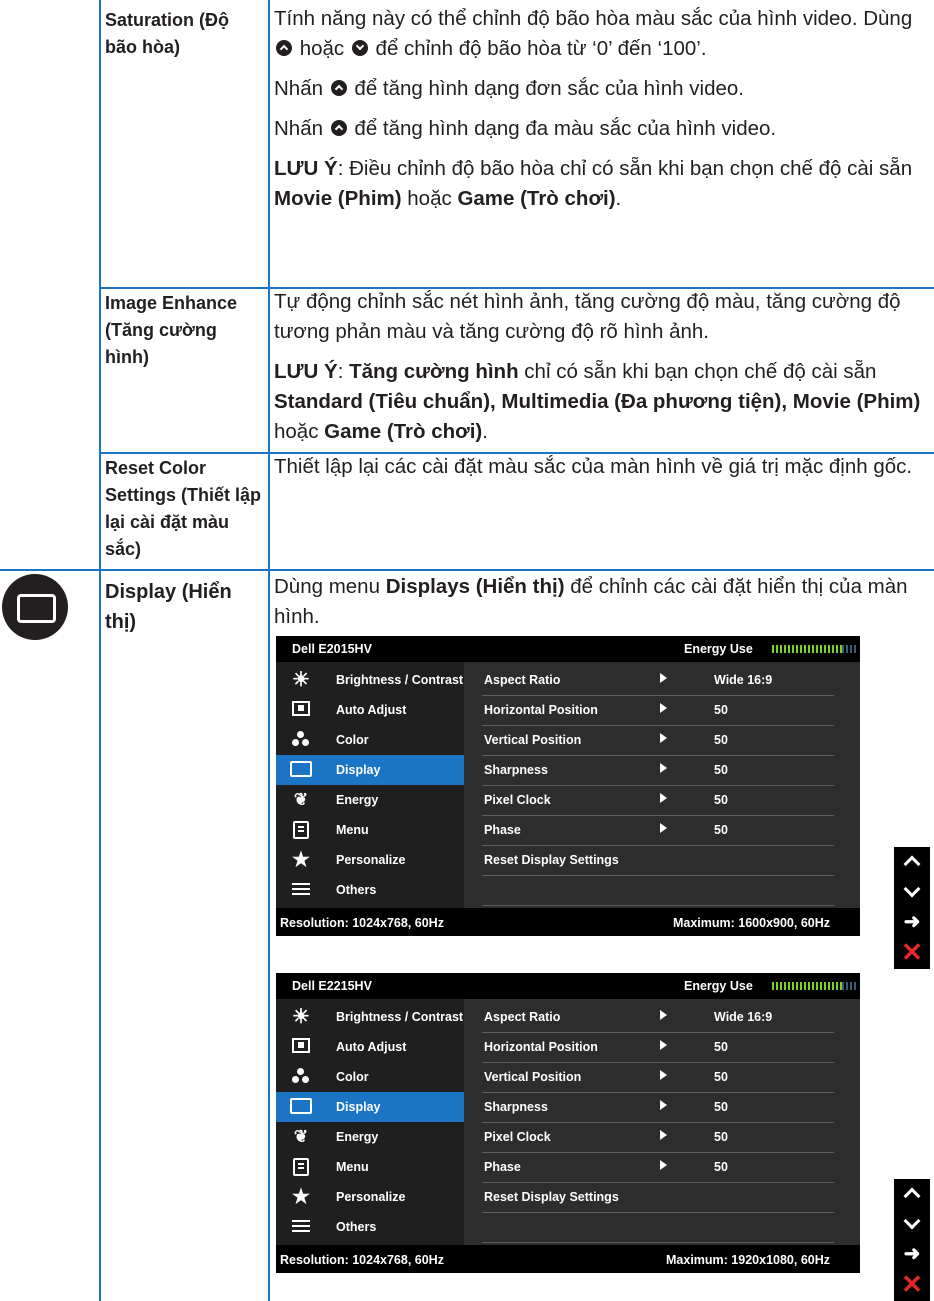 The height and width of the screenshot is (1301, 934). Describe the element at coordinates (358, 770) in the screenshot. I see `osd-menu-label: Display` at that location.